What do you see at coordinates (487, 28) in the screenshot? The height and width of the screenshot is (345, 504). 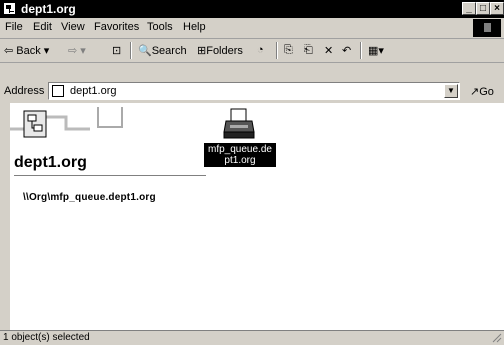 I see `windows-logo-icon` at bounding box center [487, 28].